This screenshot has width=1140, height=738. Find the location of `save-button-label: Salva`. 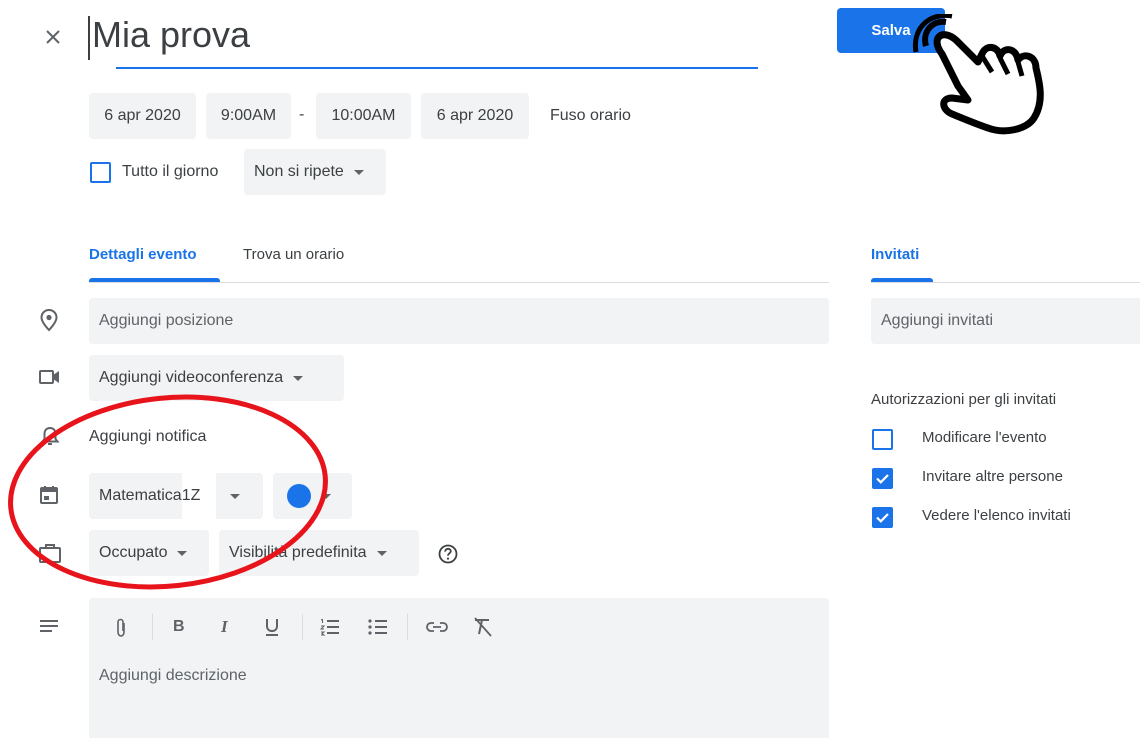

save-button-label: Salva is located at coordinates (891, 30).